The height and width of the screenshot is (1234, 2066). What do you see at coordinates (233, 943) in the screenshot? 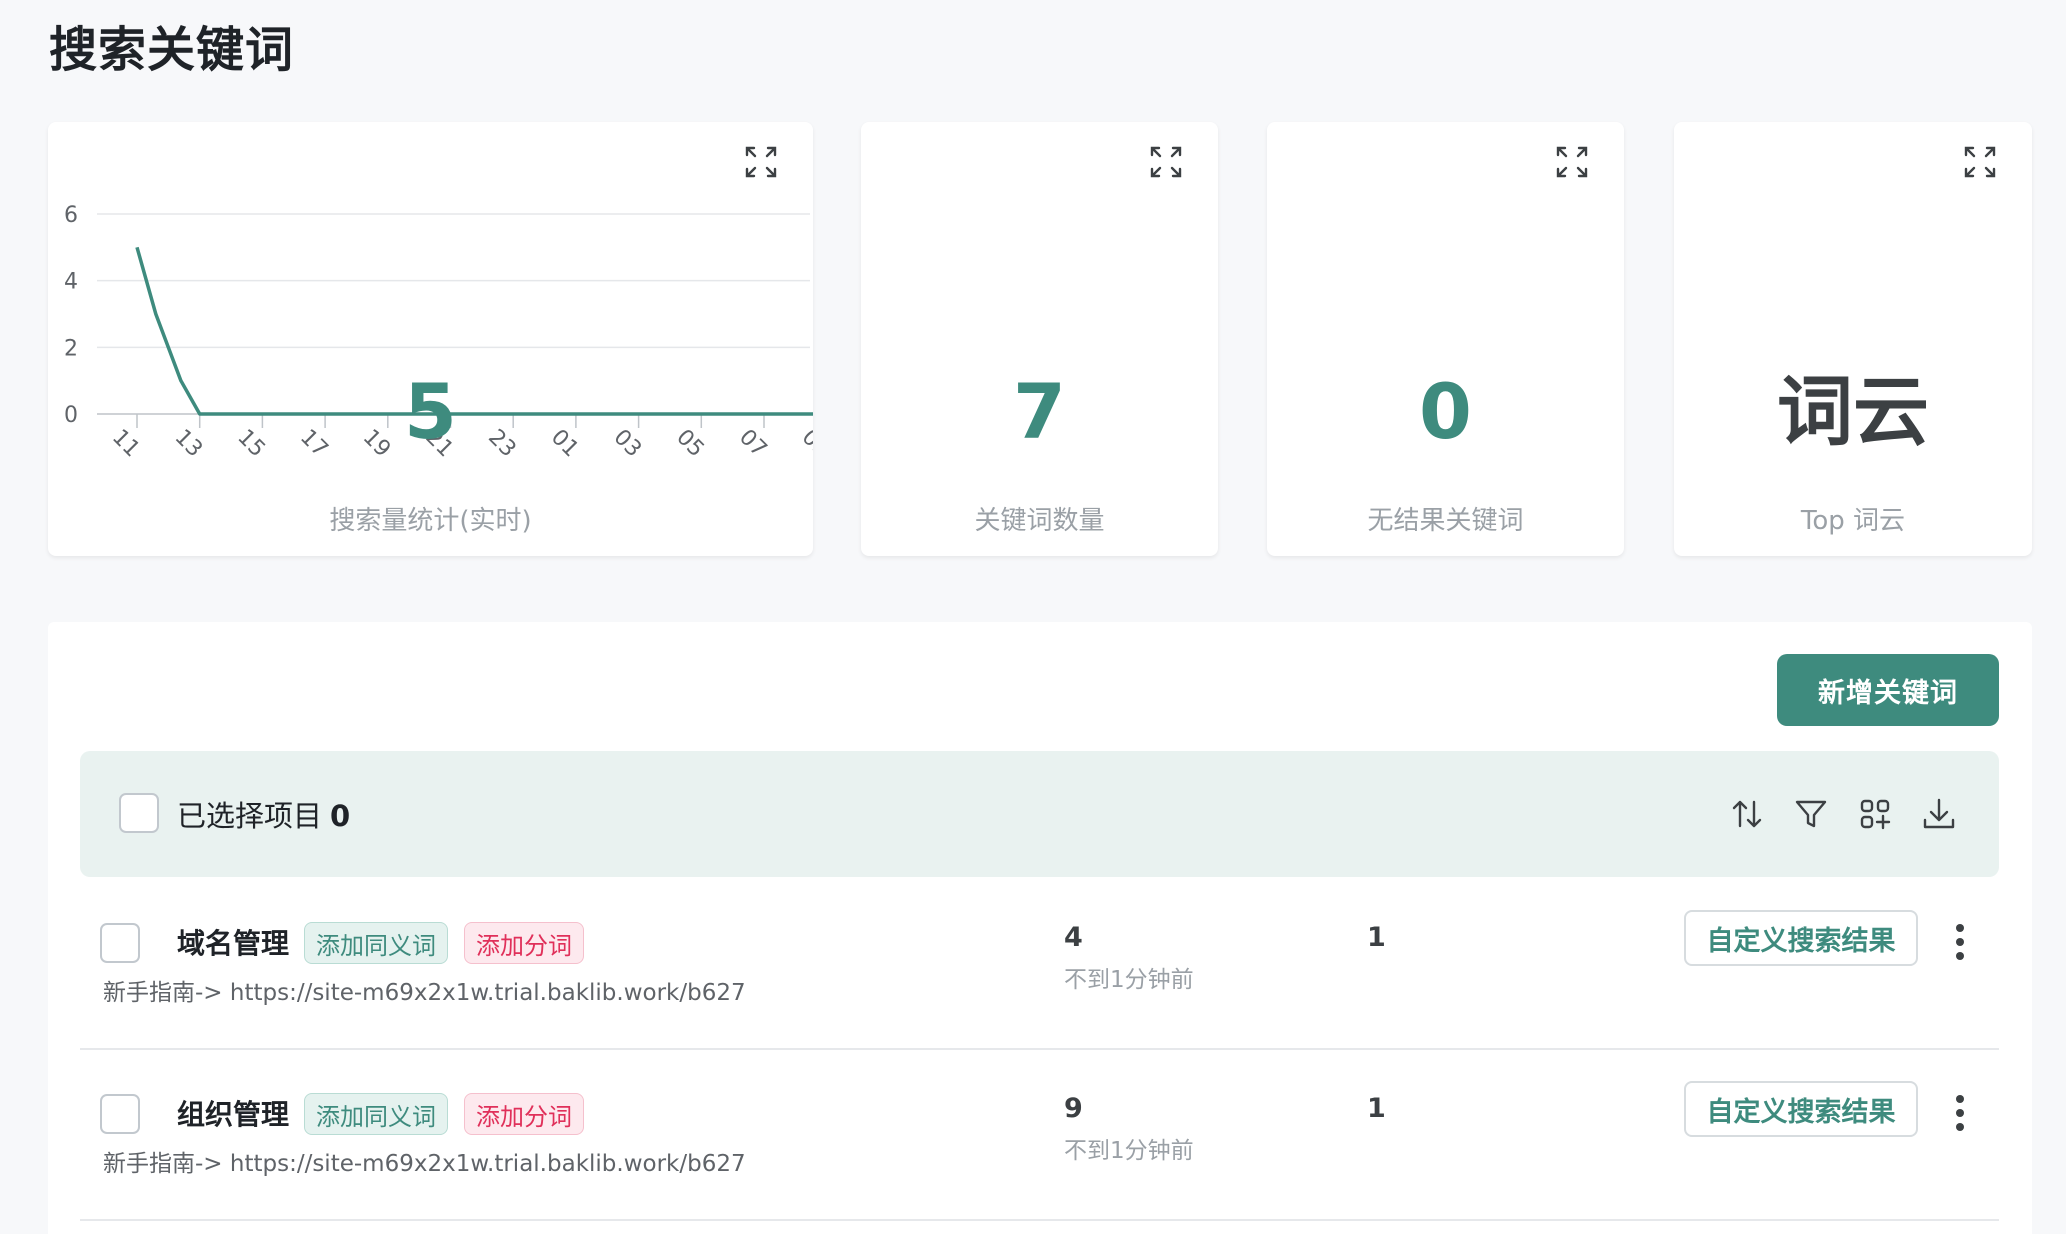
I see `keyword-title: 域名管理` at bounding box center [233, 943].